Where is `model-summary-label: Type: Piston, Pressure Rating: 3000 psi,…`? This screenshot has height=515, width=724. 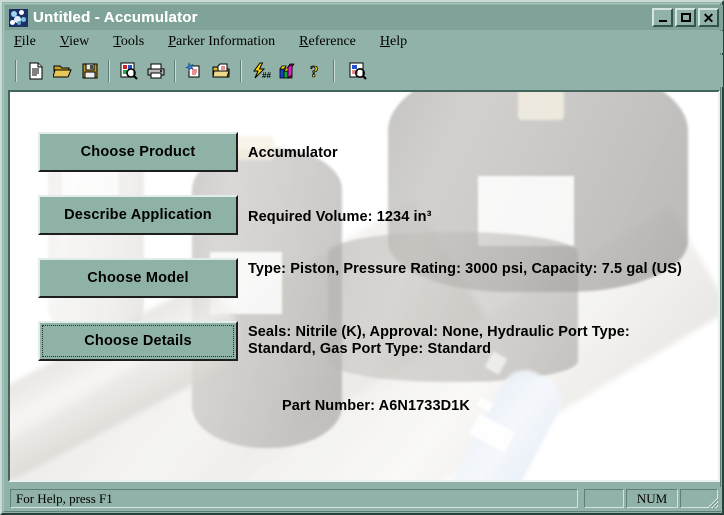 model-summary-label: Type: Piston, Pressure Rating: 3000 psi,… is located at coordinates (465, 269).